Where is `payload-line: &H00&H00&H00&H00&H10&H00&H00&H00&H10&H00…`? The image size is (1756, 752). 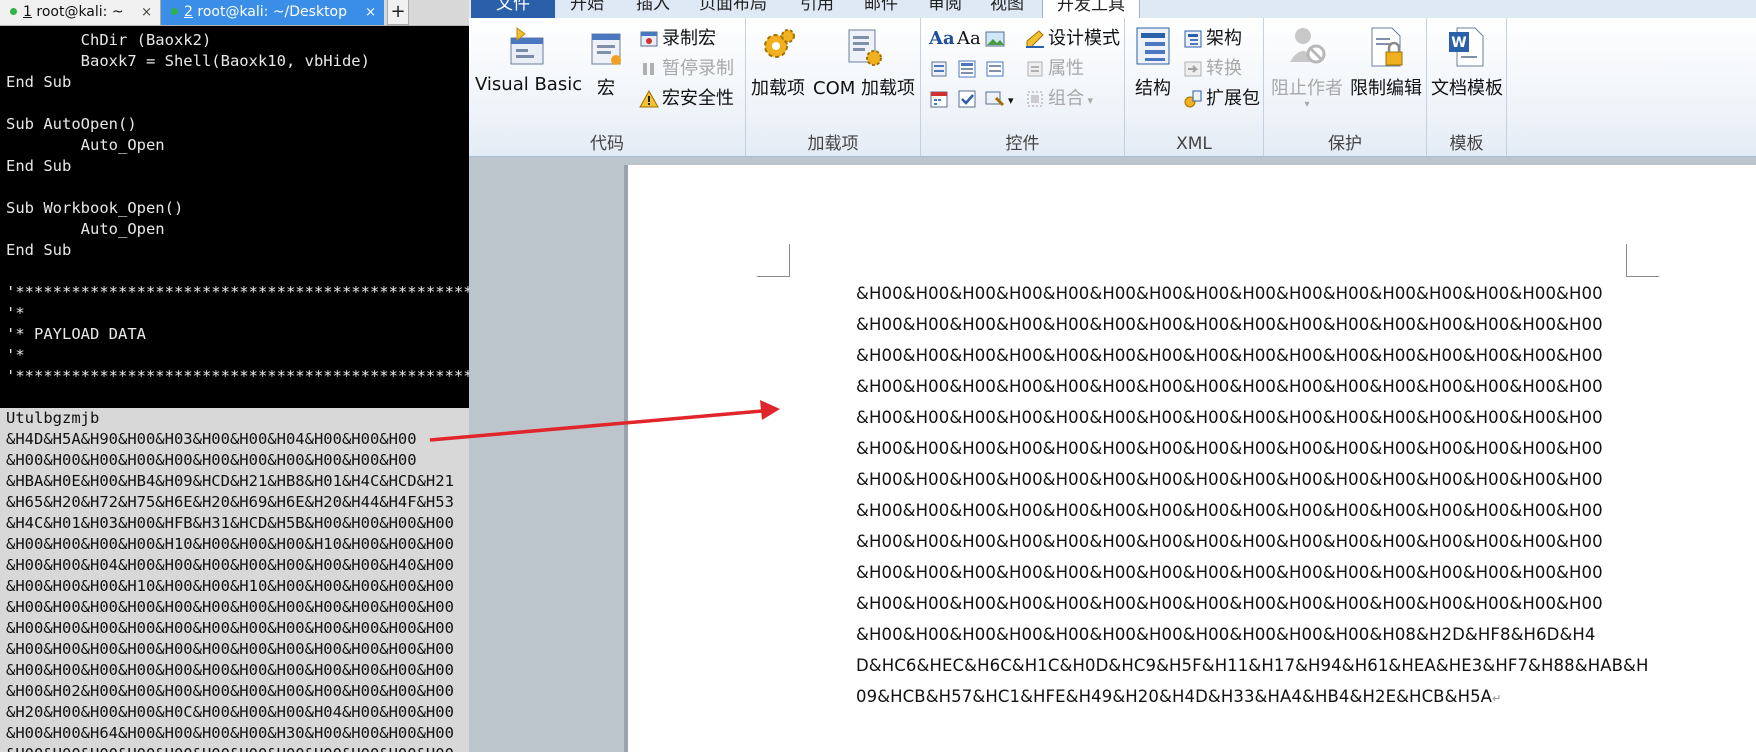 payload-line: &H00&H00&H00&H00&H10&H00&H00&H00&H10&H00… is located at coordinates (230, 544).